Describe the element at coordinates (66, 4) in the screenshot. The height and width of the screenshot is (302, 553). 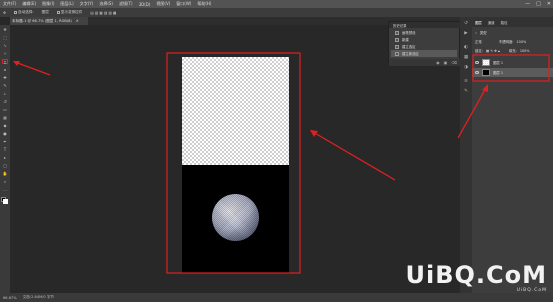
I see `menu-layer: 图层(L)` at that location.